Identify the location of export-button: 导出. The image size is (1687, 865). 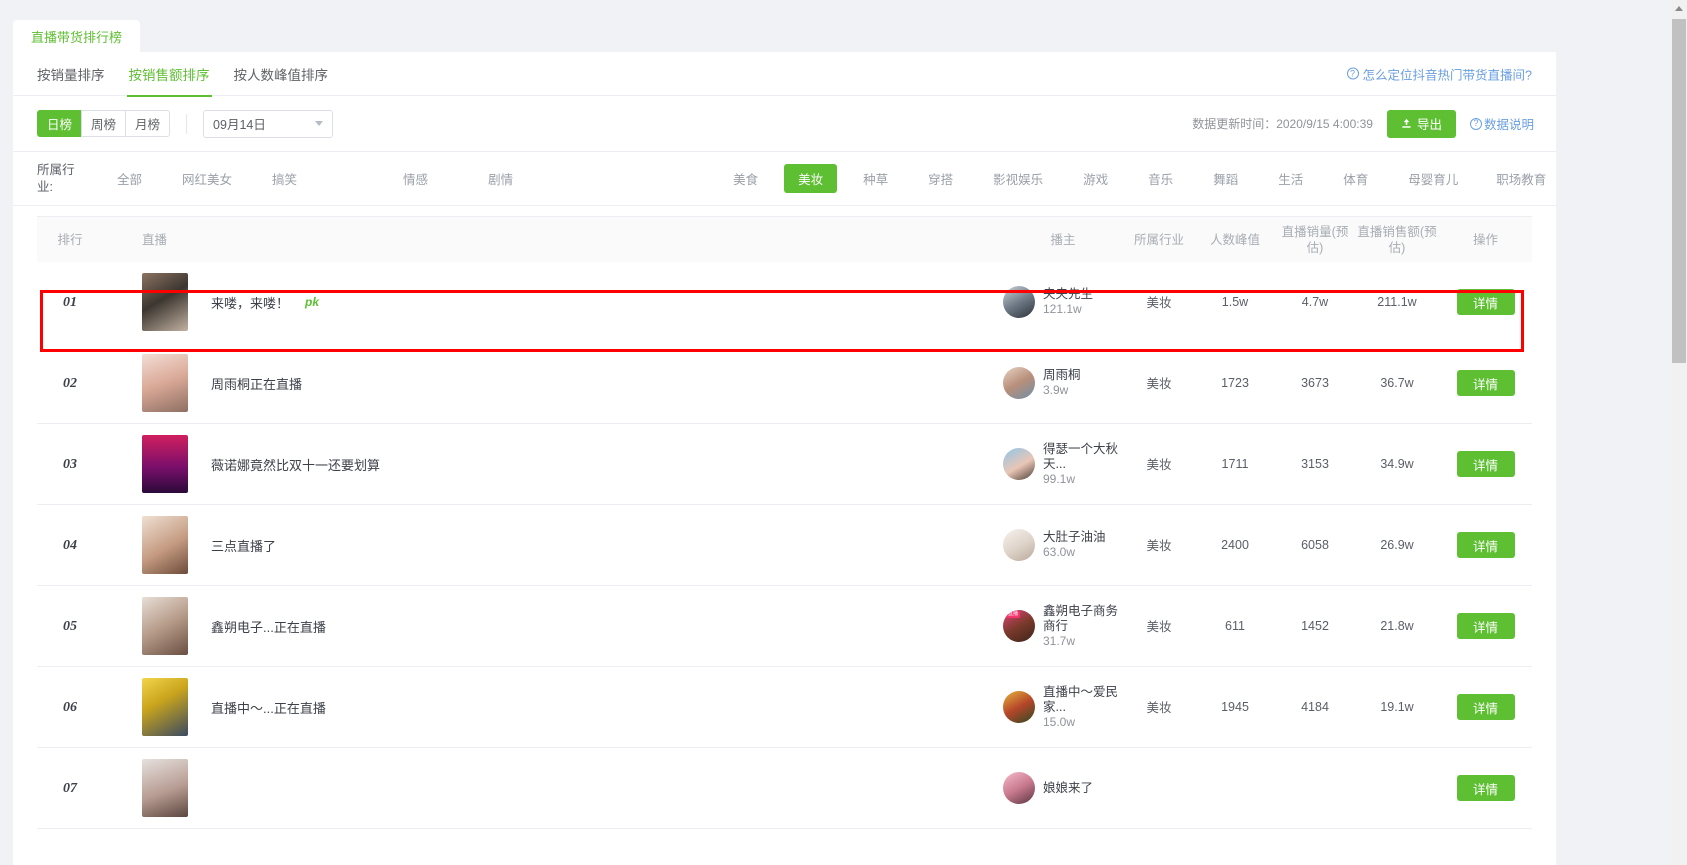
(1421, 123).